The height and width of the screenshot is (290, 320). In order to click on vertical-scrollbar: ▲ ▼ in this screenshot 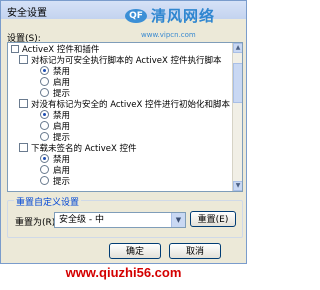, I will do `click(237, 117)`.